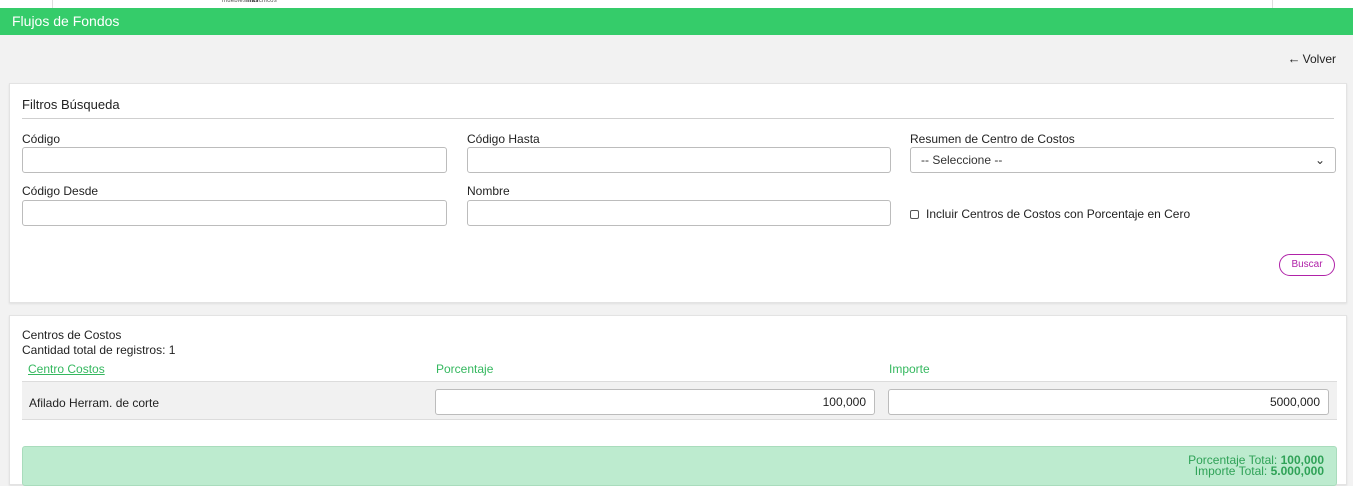 Image resolution: width=1353 pixels, height=486 pixels. I want to click on importe-input: 5000,000, so click(1108, 402).